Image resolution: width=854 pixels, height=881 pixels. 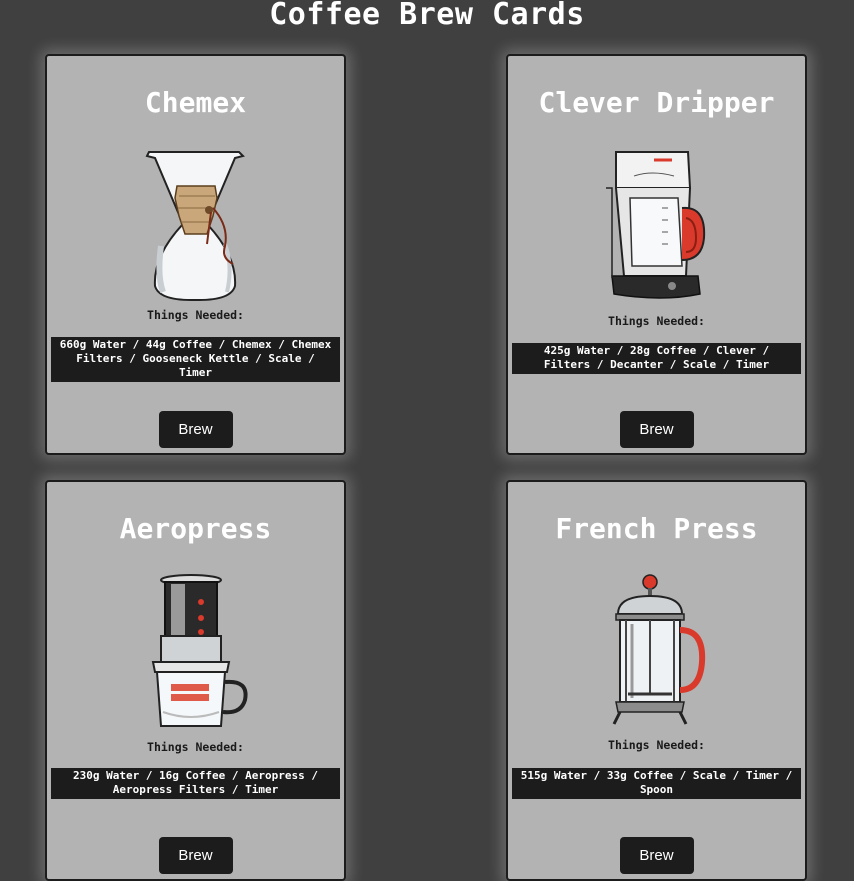 I want to click on brew-button-french-press: Brew, so click(x=656, y=855).